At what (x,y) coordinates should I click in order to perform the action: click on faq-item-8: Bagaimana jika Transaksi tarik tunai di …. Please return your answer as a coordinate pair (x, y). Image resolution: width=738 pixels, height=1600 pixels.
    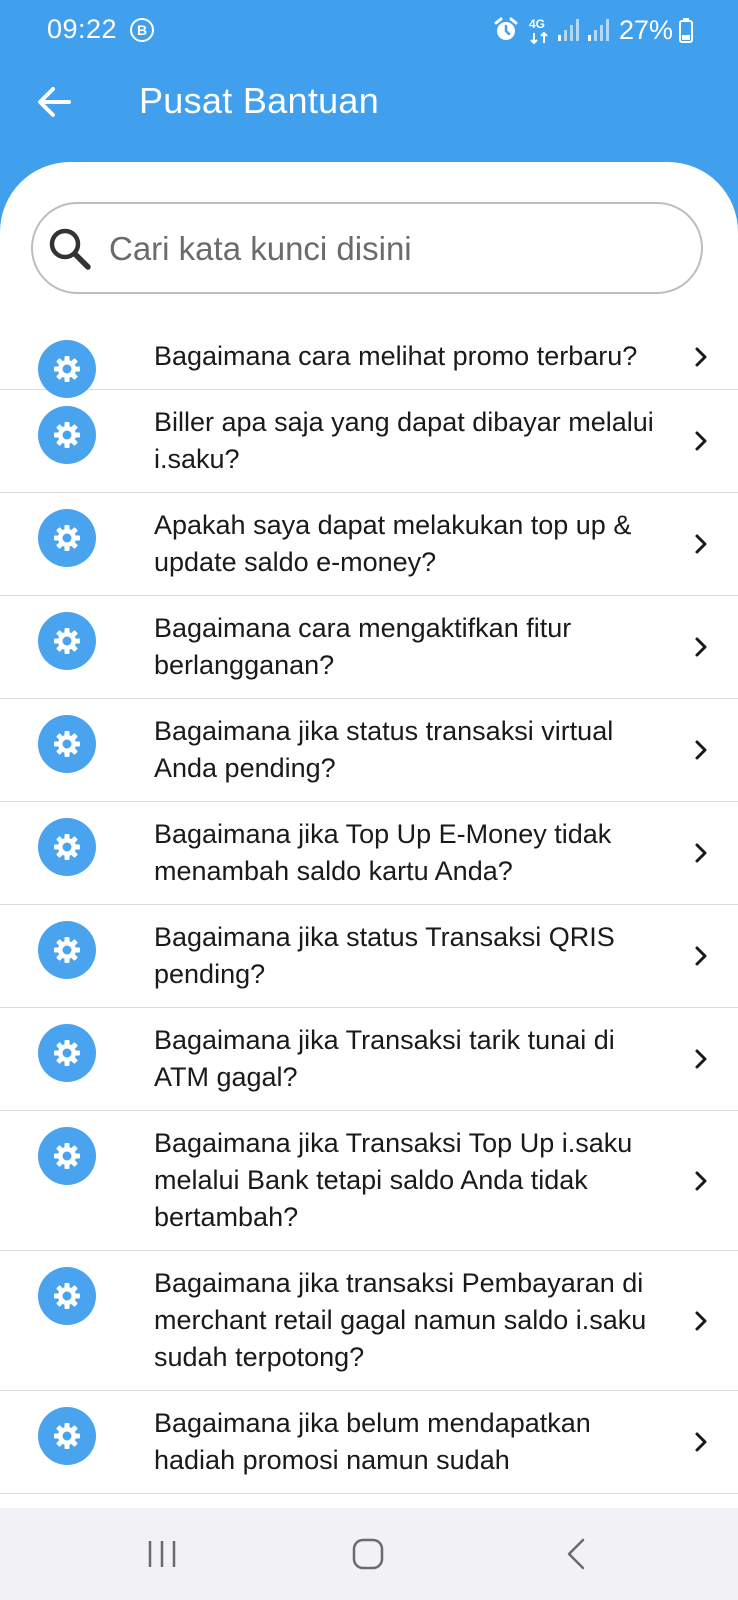
    Looking at the image, I should click on (369, 1059).